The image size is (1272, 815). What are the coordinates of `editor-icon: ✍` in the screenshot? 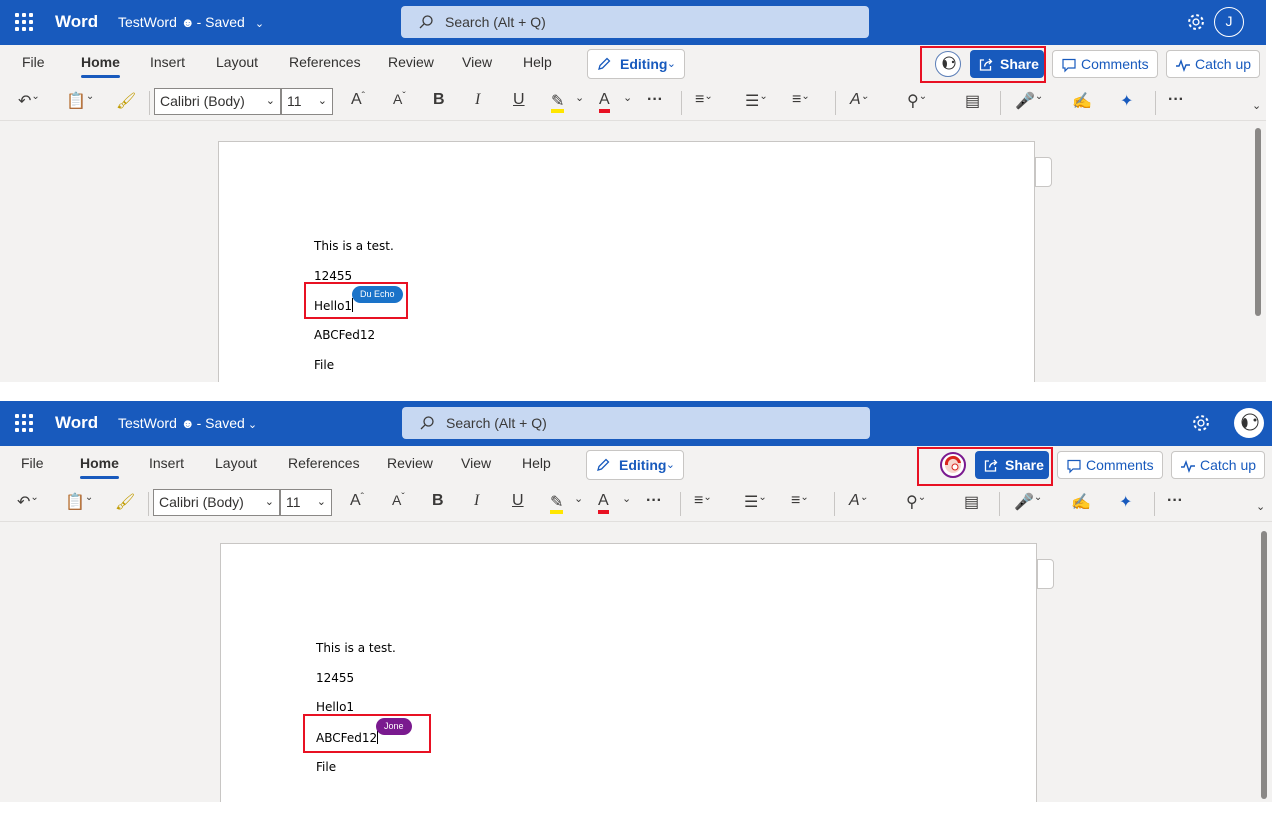 It's located at (1081, 504).